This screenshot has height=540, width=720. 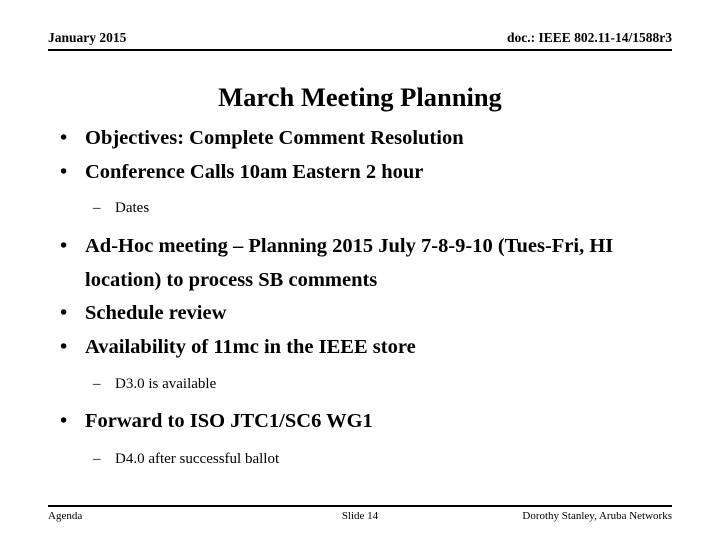 I want to click on header-date: January 2015, so click(x=87, y=37).